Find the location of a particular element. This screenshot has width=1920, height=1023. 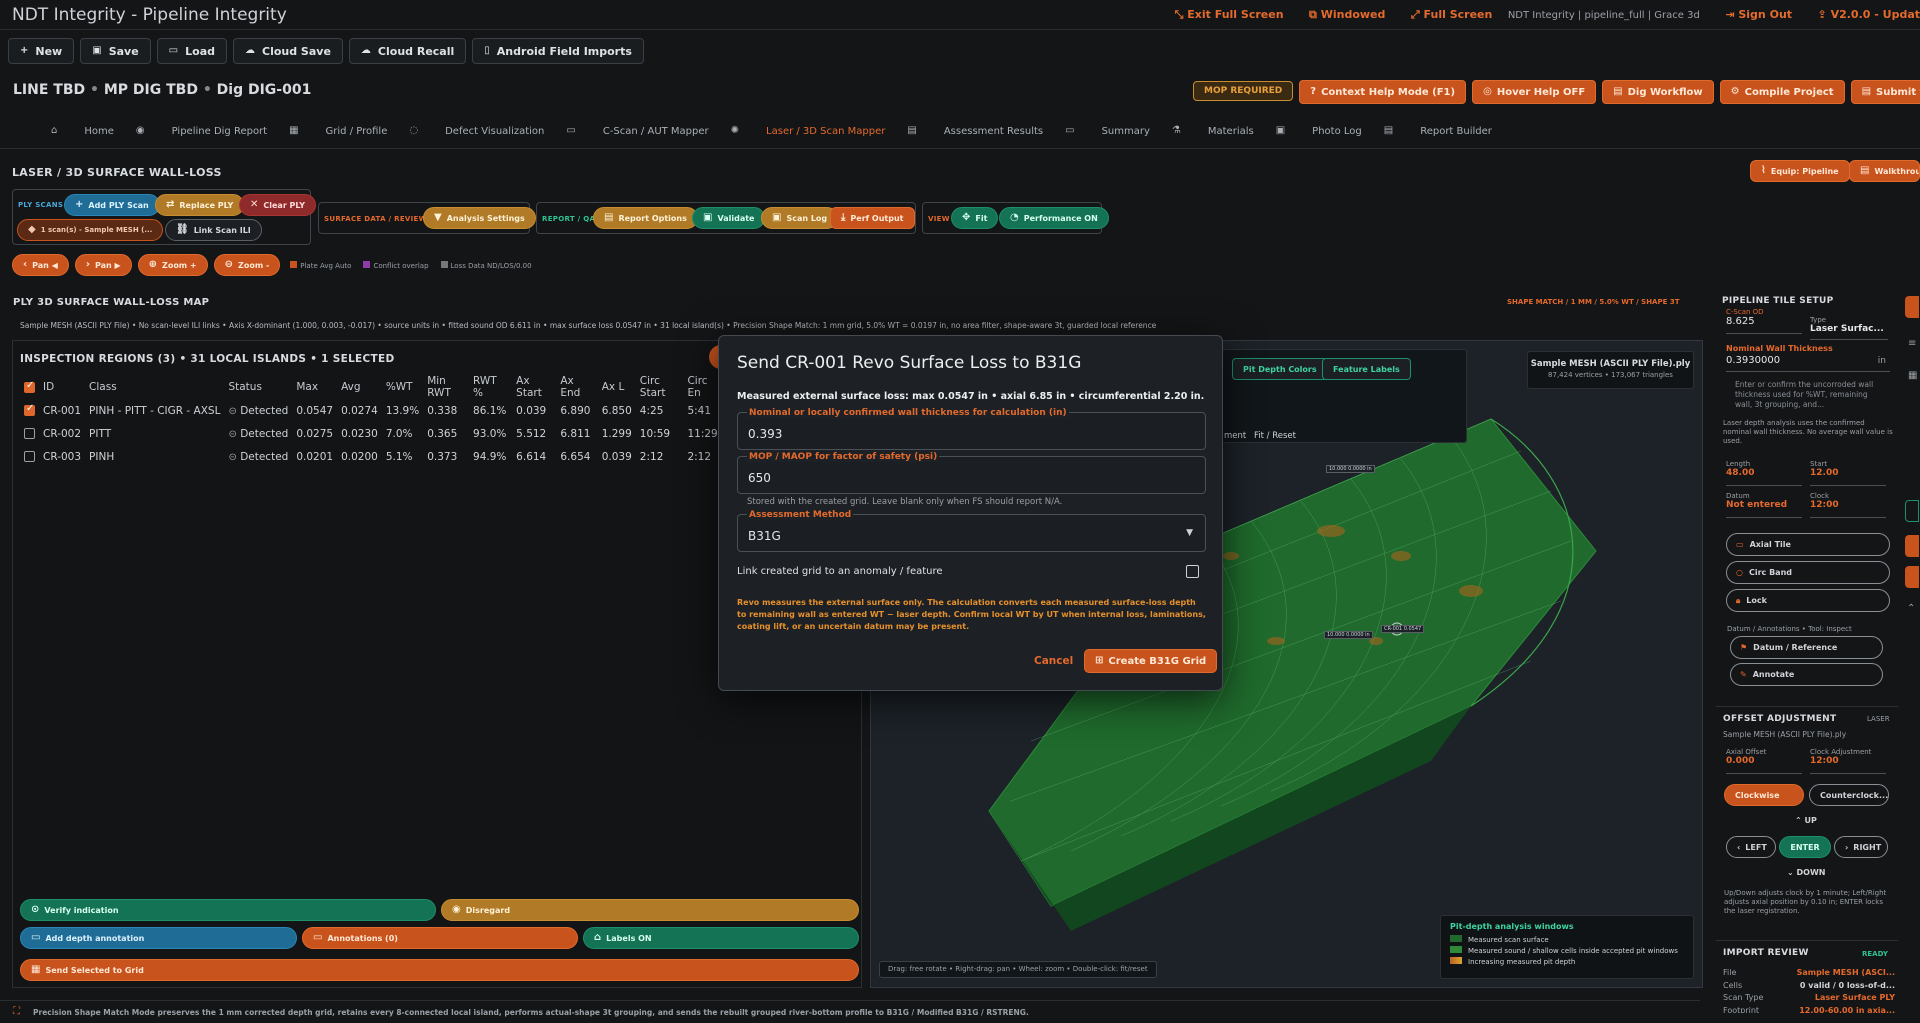

breadcrumb-dig-id: Dig DIG-001 is located at coordinates (264, 90).